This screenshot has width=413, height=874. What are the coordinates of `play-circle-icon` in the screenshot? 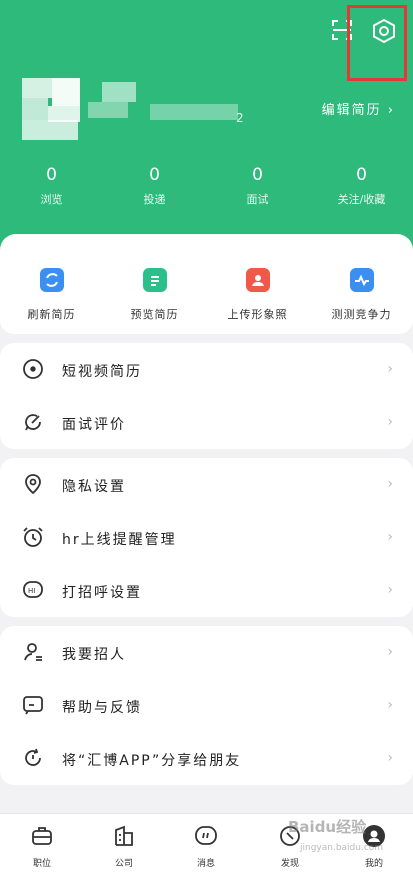 It's located at (33, 369).